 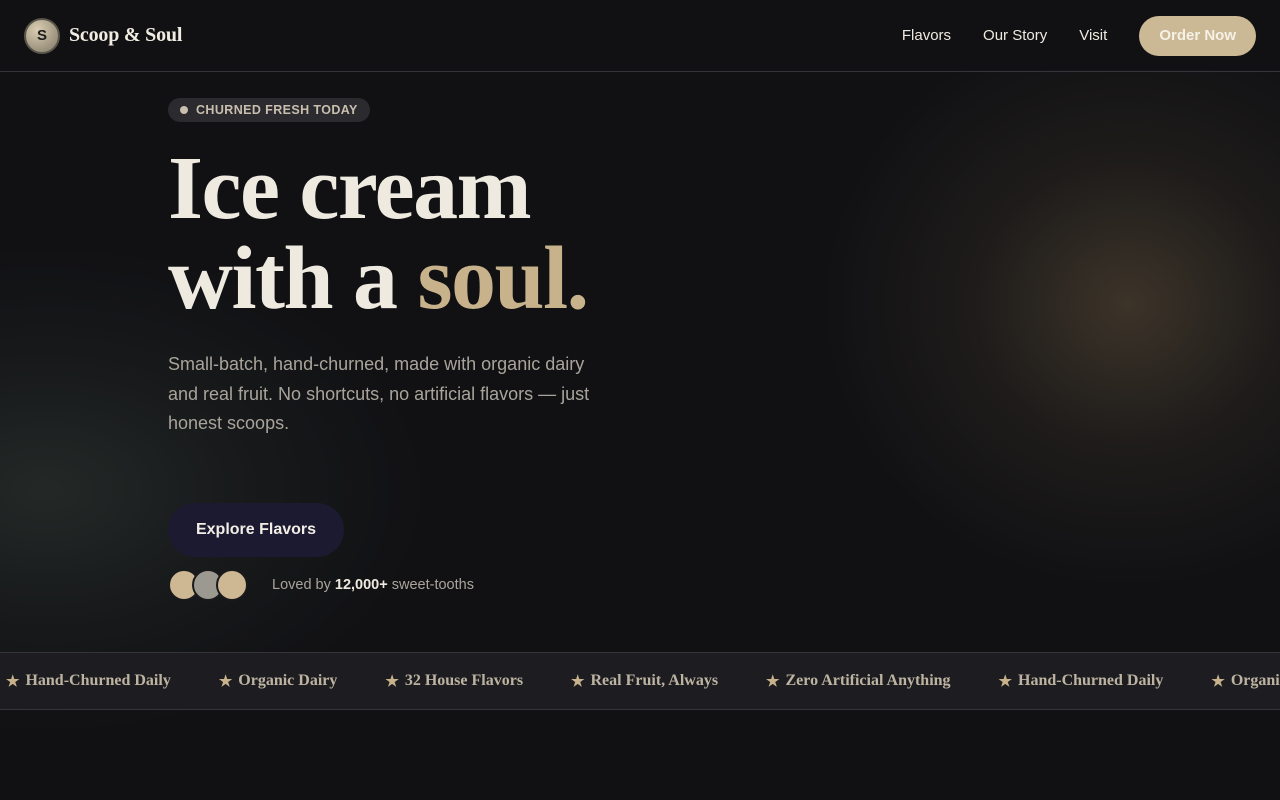 I want to click on social-proof: Loved by 12,000+ sweet-tooths, so click(x=428, y=584).